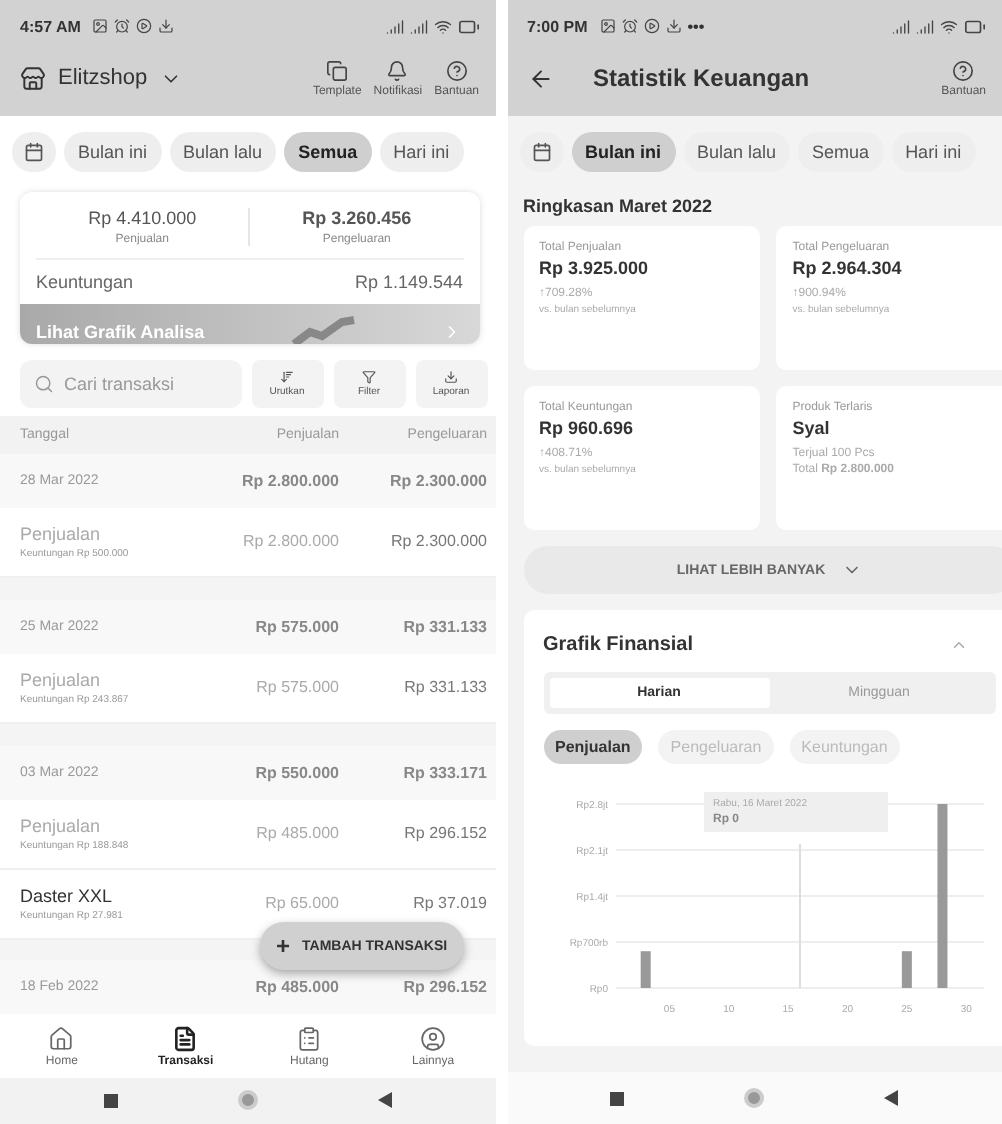  Describe the element at coordinates (309, 1038) in the screenshot. I see `clipboard-icon` at that location.